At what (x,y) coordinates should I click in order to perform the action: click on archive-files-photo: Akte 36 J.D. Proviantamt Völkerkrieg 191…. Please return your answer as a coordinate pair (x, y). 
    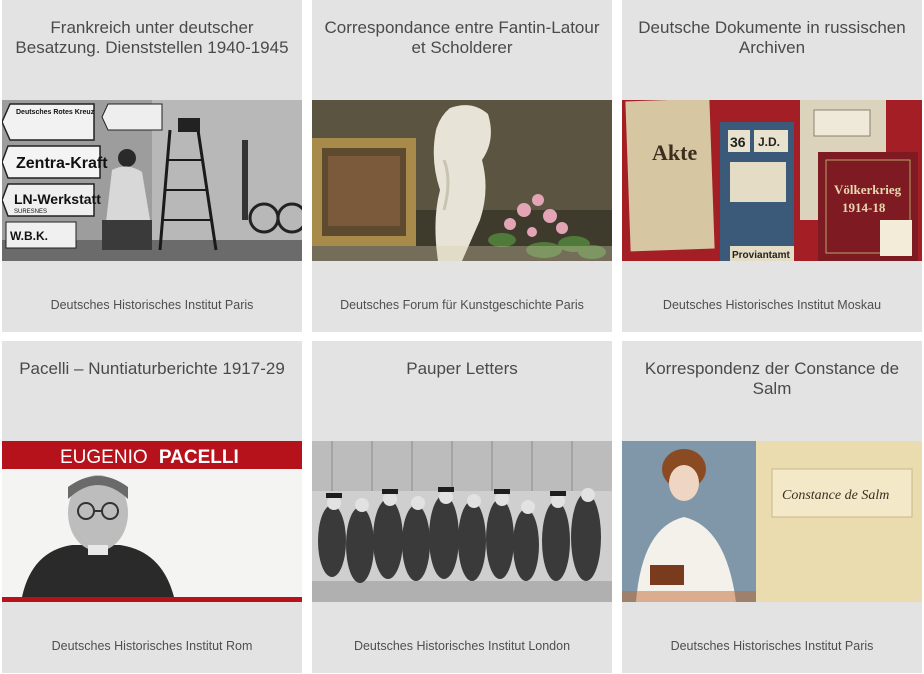
    Looking at the image, I should click on (772, 180).